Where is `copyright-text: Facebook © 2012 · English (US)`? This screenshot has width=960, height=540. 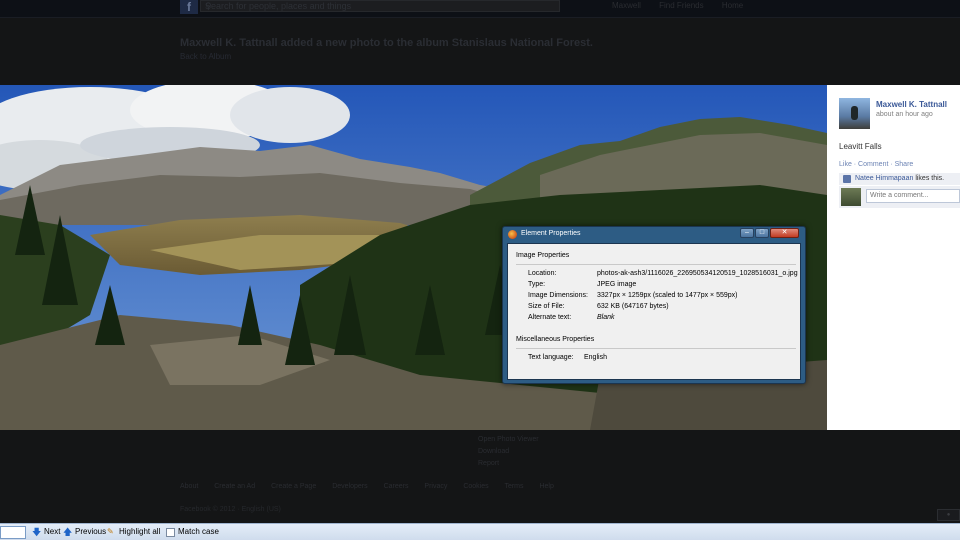
copyright-text: Facebook © 2012 · English (US) is located at coordinates (230, 509).